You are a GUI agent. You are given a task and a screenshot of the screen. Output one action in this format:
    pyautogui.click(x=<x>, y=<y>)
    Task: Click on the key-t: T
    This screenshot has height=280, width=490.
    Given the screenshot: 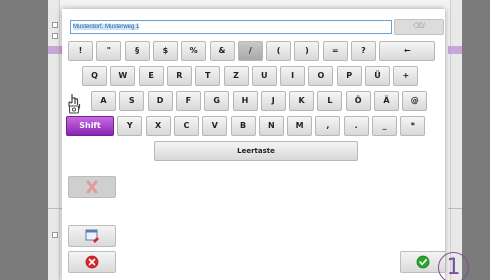 What is the action you would take?
    pyautogui.click(x=208, y=76)
    